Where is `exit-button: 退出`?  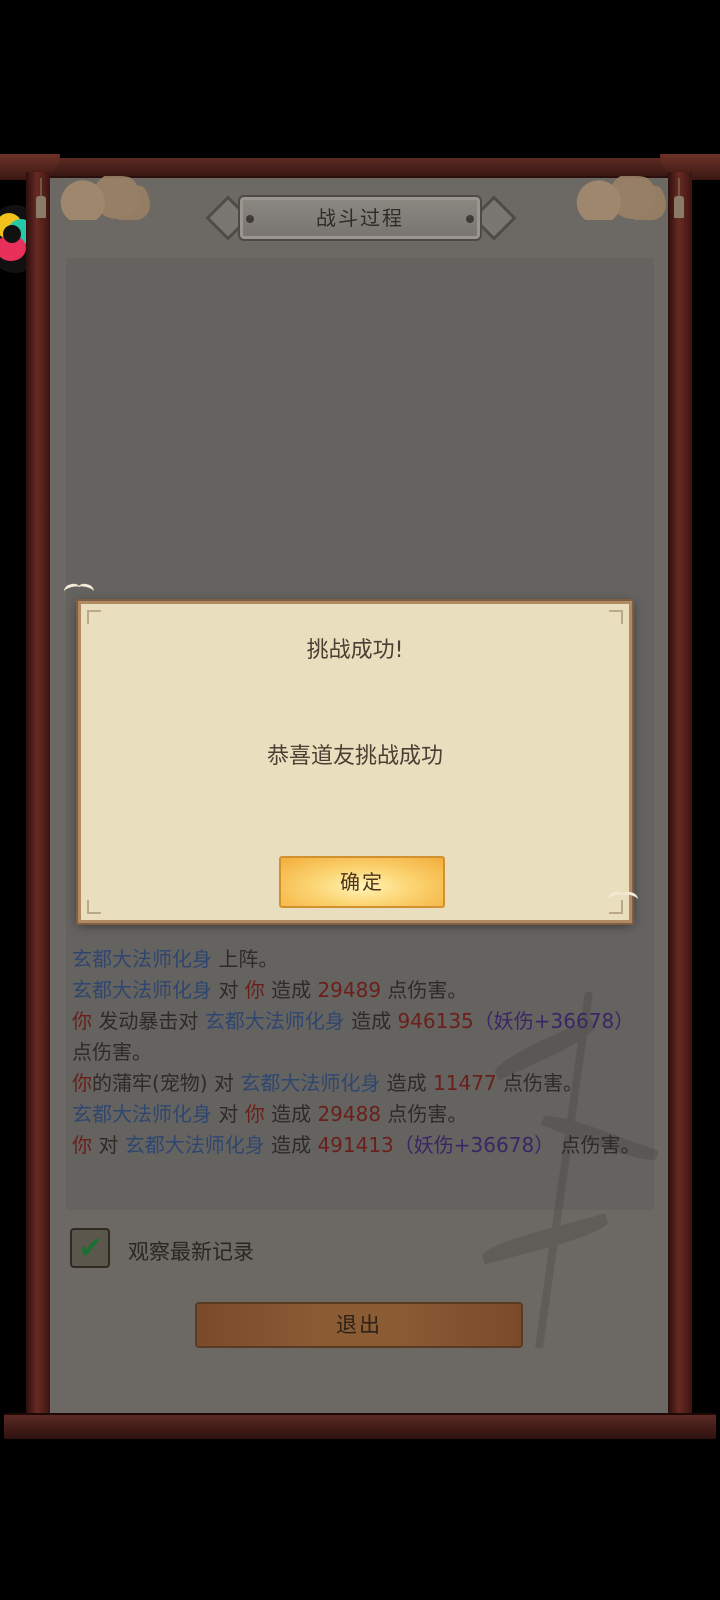 exit-button: 退出 is located at coordinates (359, 1325).